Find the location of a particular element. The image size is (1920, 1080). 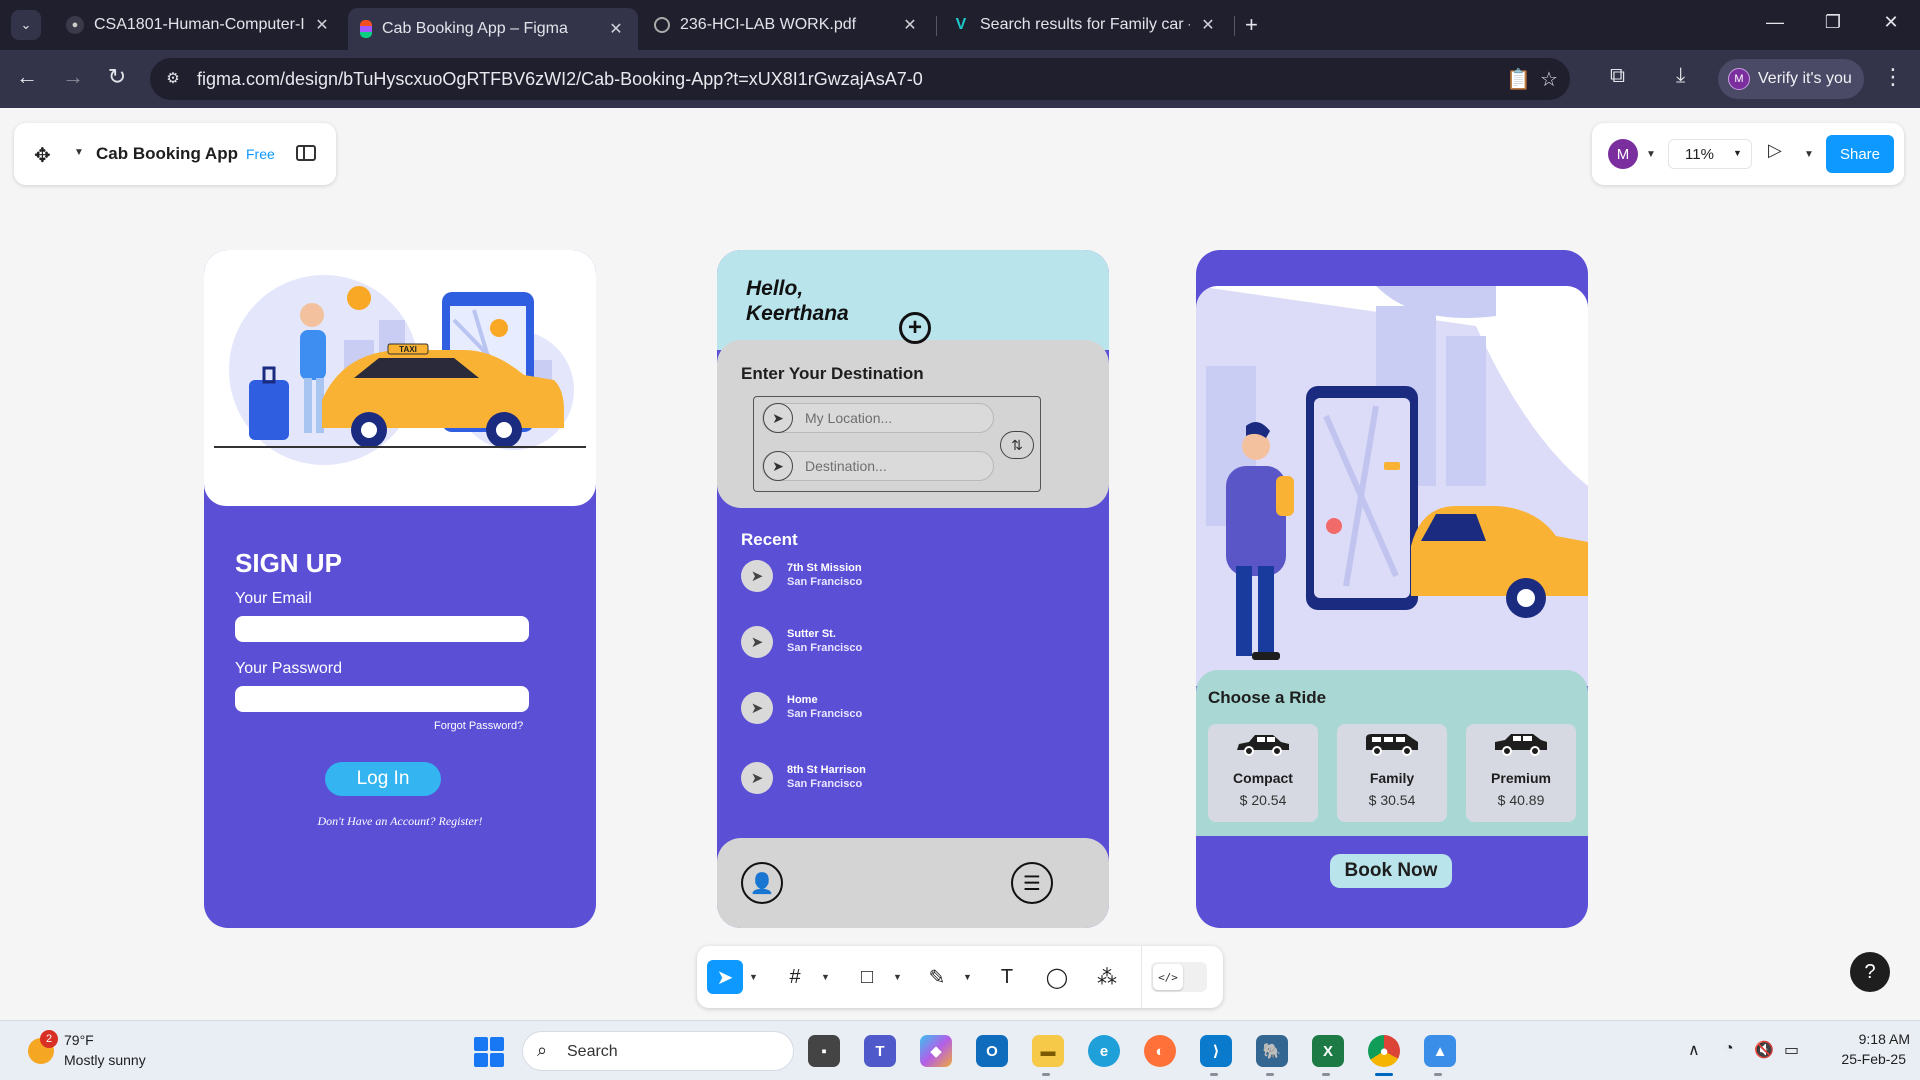

excel-icon: X is located at coordinates (1328, 1051).